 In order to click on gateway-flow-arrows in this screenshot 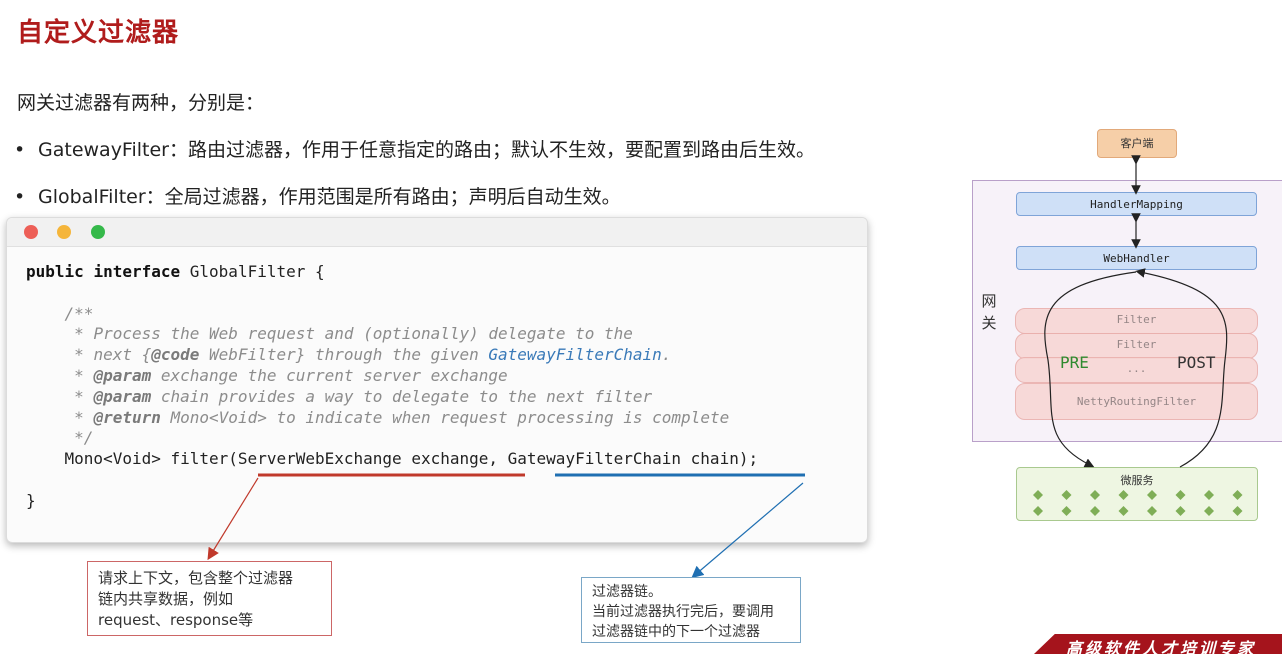, I will do `click(1138, 335)`.